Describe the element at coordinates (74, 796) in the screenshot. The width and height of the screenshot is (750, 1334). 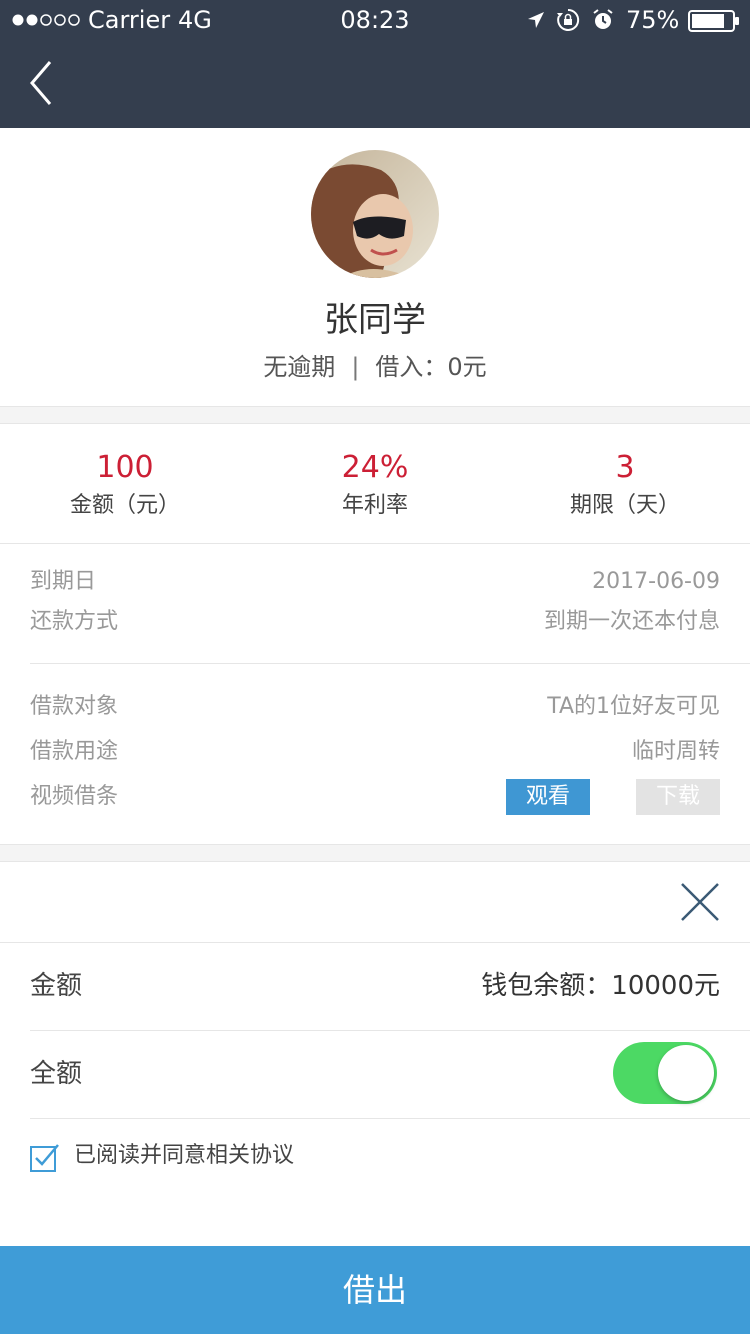
I see `video-note-label: 视频借条` at that location.